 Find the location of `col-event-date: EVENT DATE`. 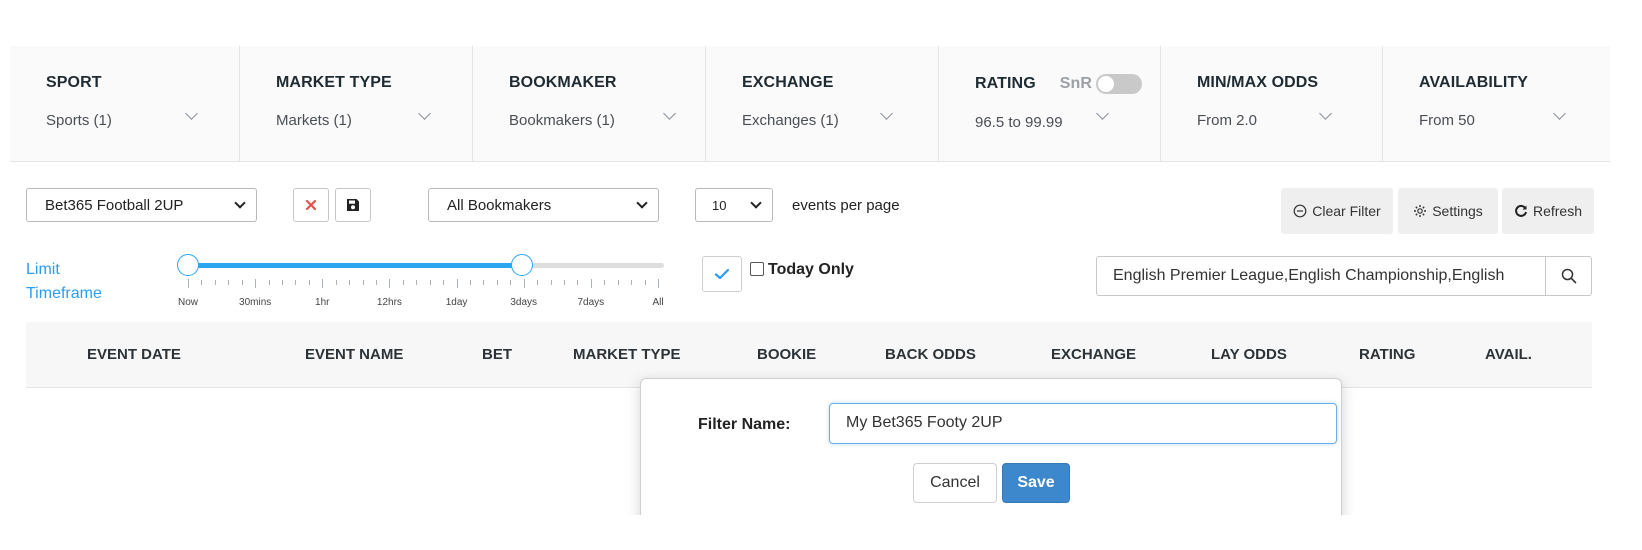

col-event-date: EVENT DATE is located at coordinates (134, 354).